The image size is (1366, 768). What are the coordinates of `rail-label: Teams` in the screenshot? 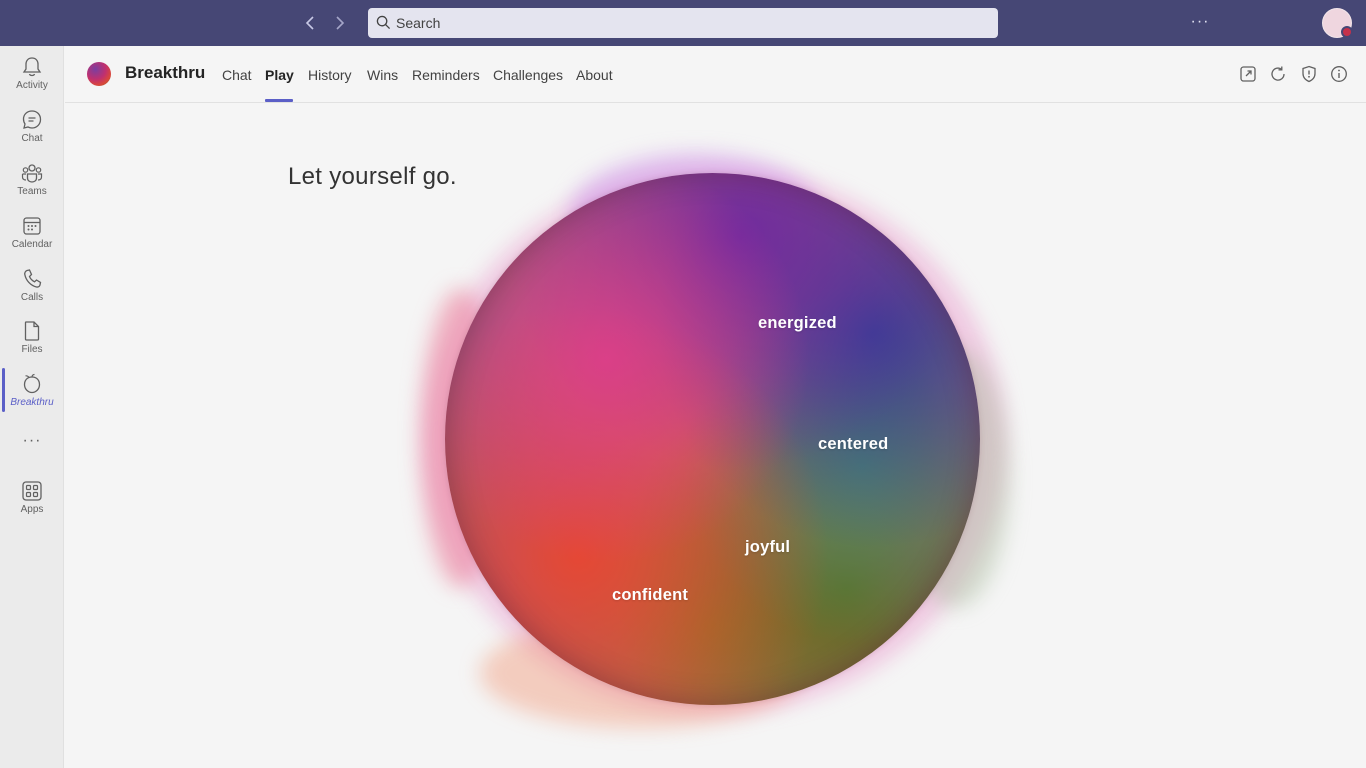 It's located at (32, 191).